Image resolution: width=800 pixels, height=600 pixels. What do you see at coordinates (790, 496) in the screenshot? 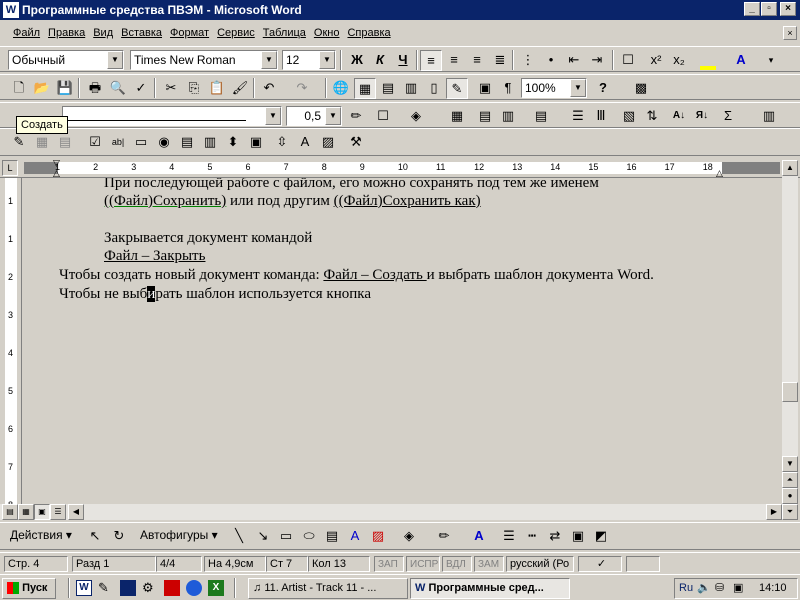
I see `select-browse-object-icon: ●` at bounding box center [790, 496].